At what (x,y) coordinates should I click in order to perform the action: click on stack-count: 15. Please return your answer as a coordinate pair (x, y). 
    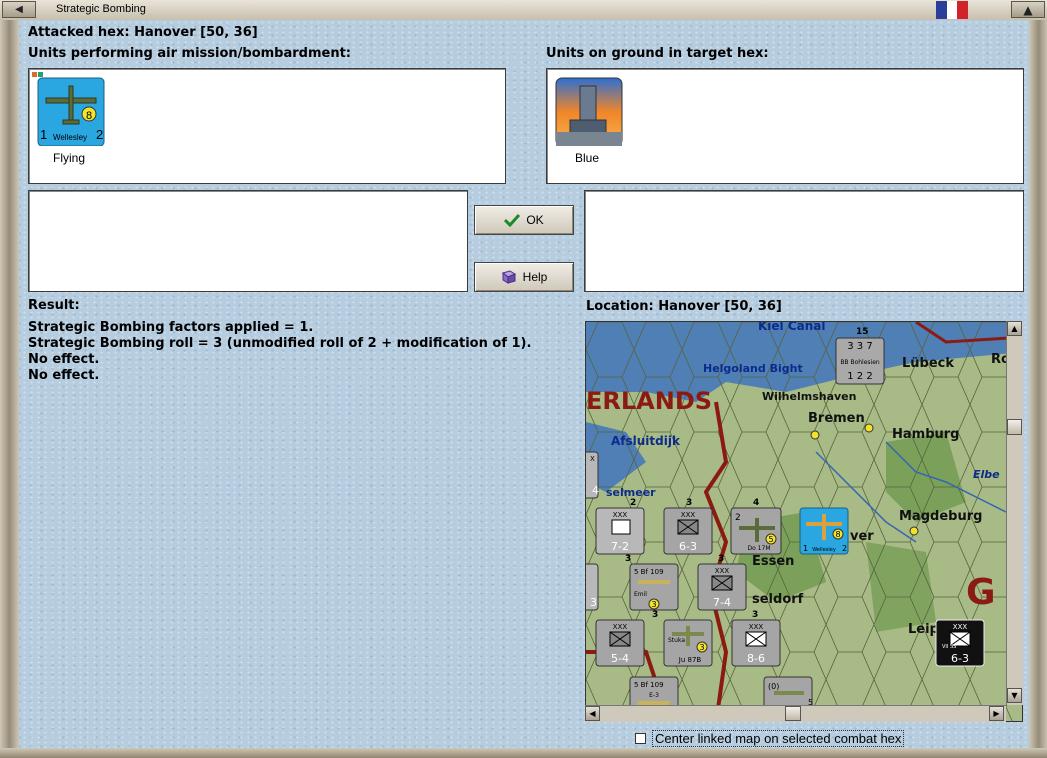
    Looking at the image, I should click on (862, 332).